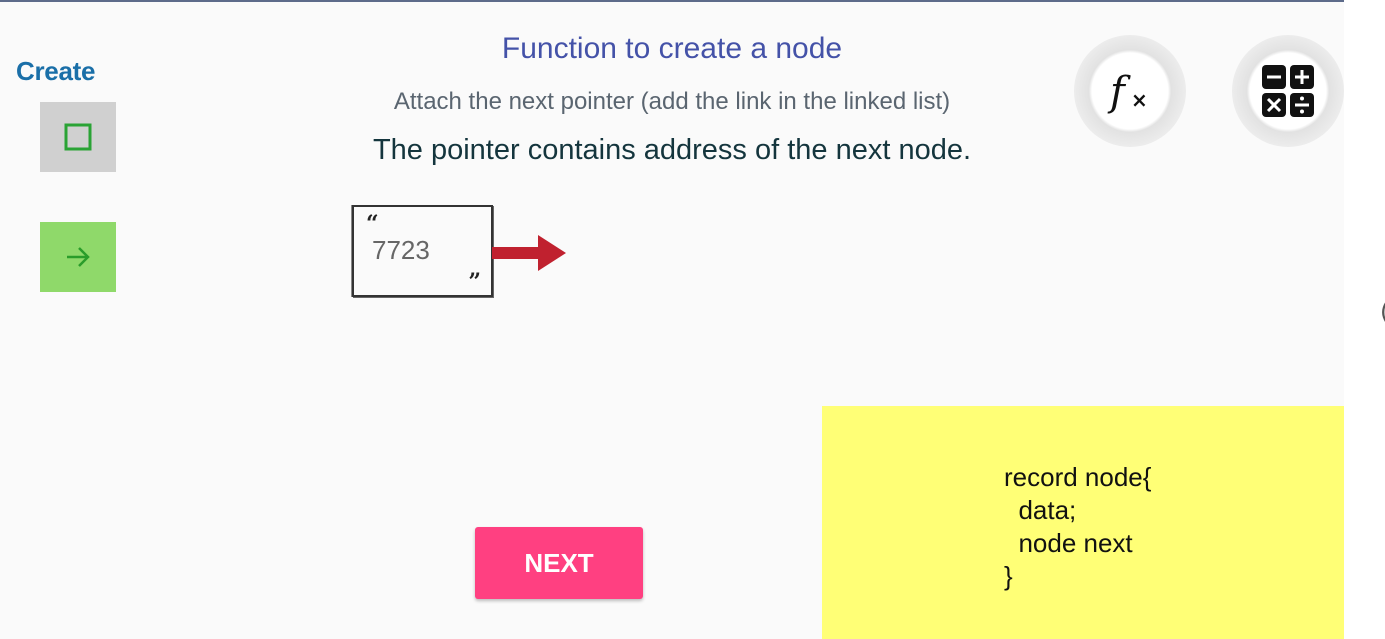 This screenshot has width=1385, height=639. I want to click on code-line: record node{, so click(1078, 477).